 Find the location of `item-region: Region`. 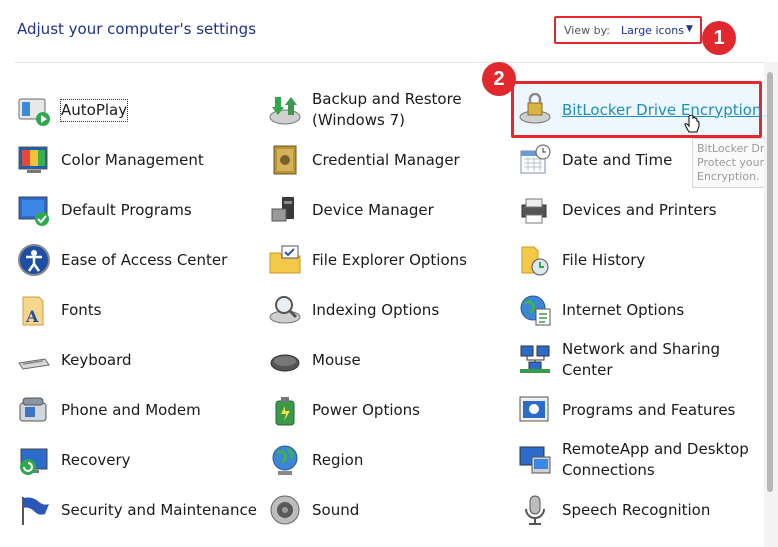

item-region: Region is located at coordinates (315, 460).